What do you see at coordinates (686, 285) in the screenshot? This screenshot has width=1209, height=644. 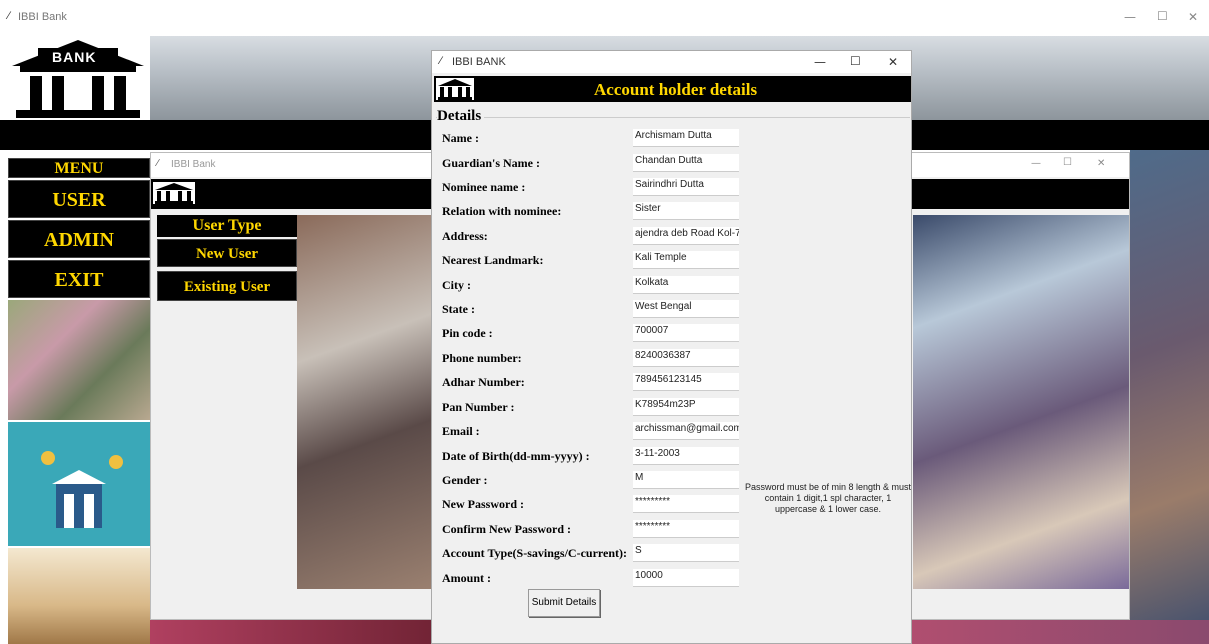 I see `city-input: Kolkata` at bounding box center [686, 285].